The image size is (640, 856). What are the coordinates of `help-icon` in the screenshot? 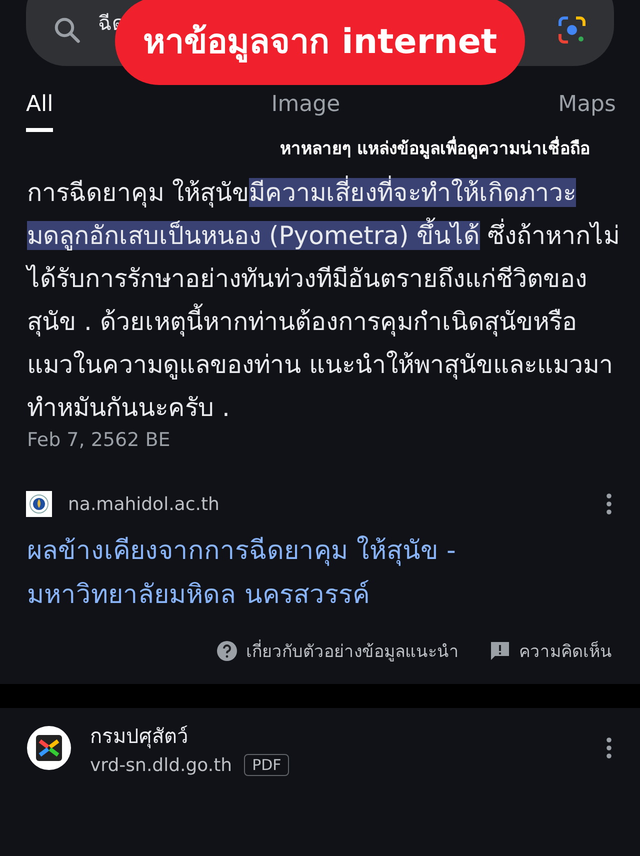 It's located at (227, 651).